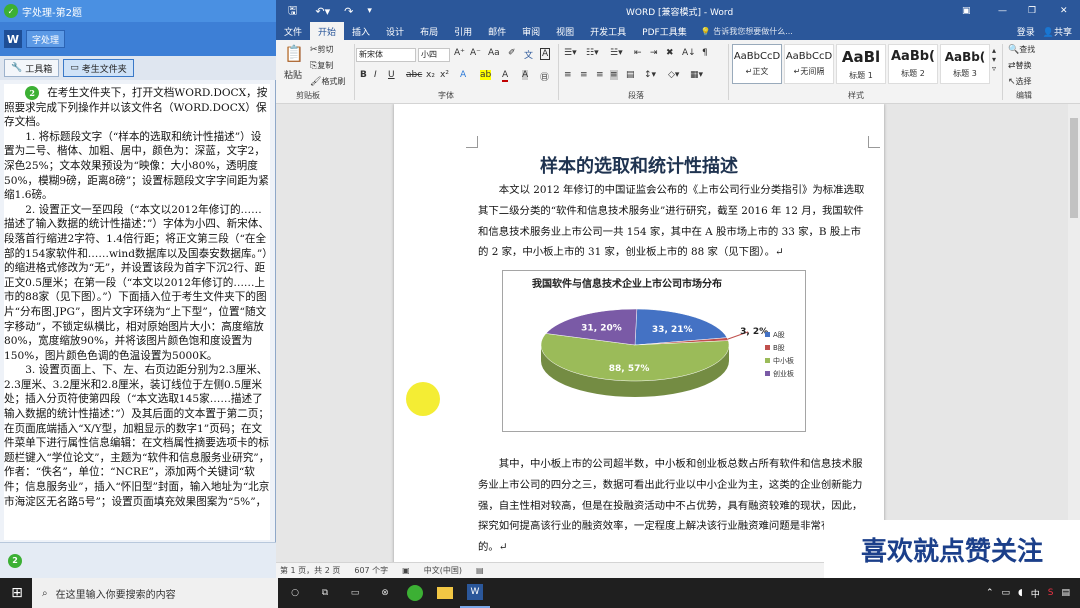 The height and width of the screenshot is (608, 1080). I want to click on taskbar-search: ⌕ 在这里输入你要搜索的内容, so click(155, 593).